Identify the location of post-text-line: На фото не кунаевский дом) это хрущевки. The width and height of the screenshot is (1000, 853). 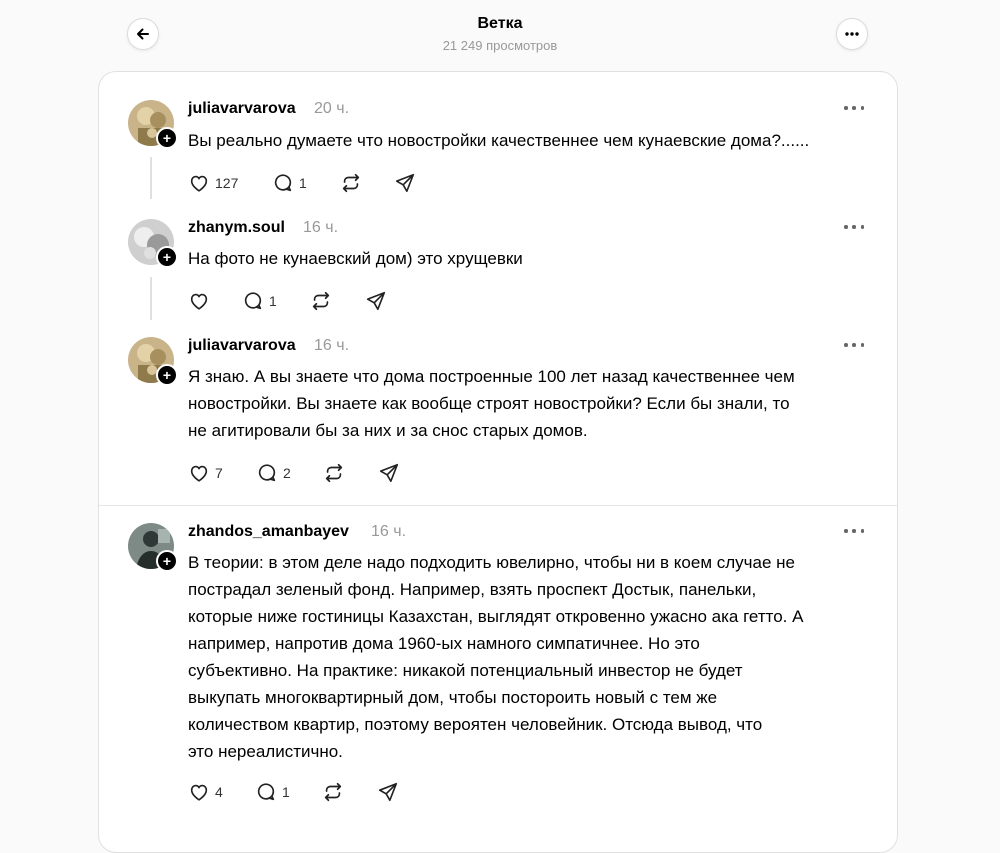
(355, 258).